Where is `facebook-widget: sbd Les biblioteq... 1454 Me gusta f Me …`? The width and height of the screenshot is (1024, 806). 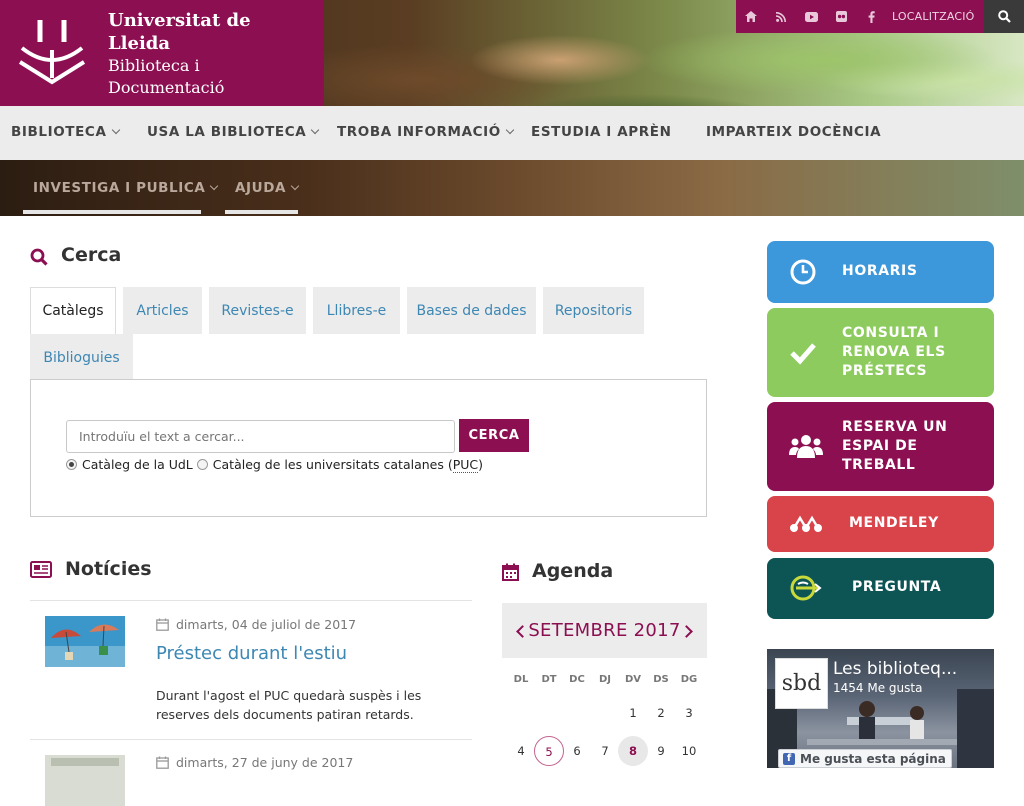 facebook-widget: sbd Les biblioteq... 1454 Me gusta f Me … is located at coordinates (880, 708).